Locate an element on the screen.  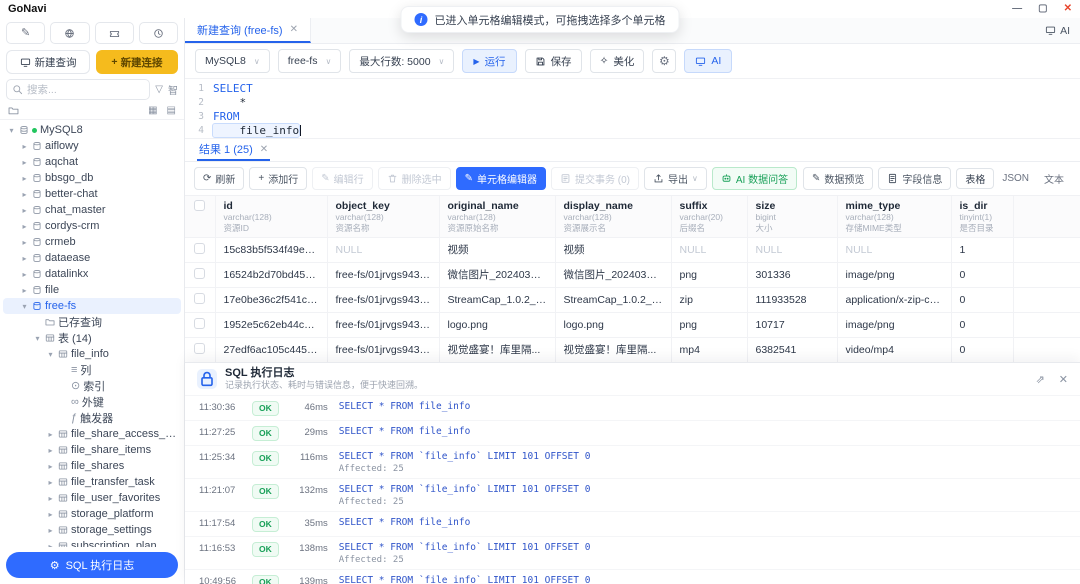
column-header-suffix: suffix varchar(20) 后缀名 is located at coordinates (709, 217).